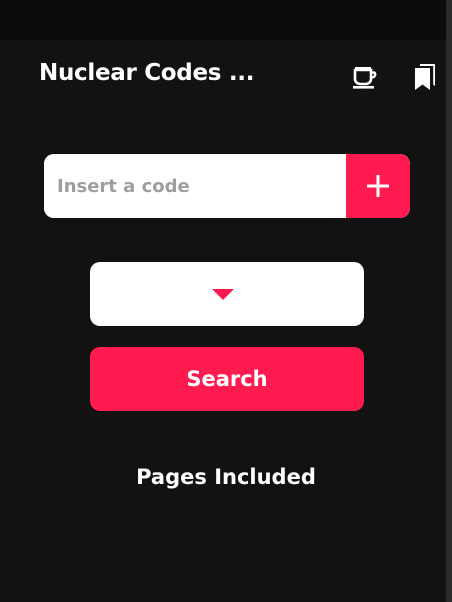  I want to click on plus-icon, so click(378, 186).